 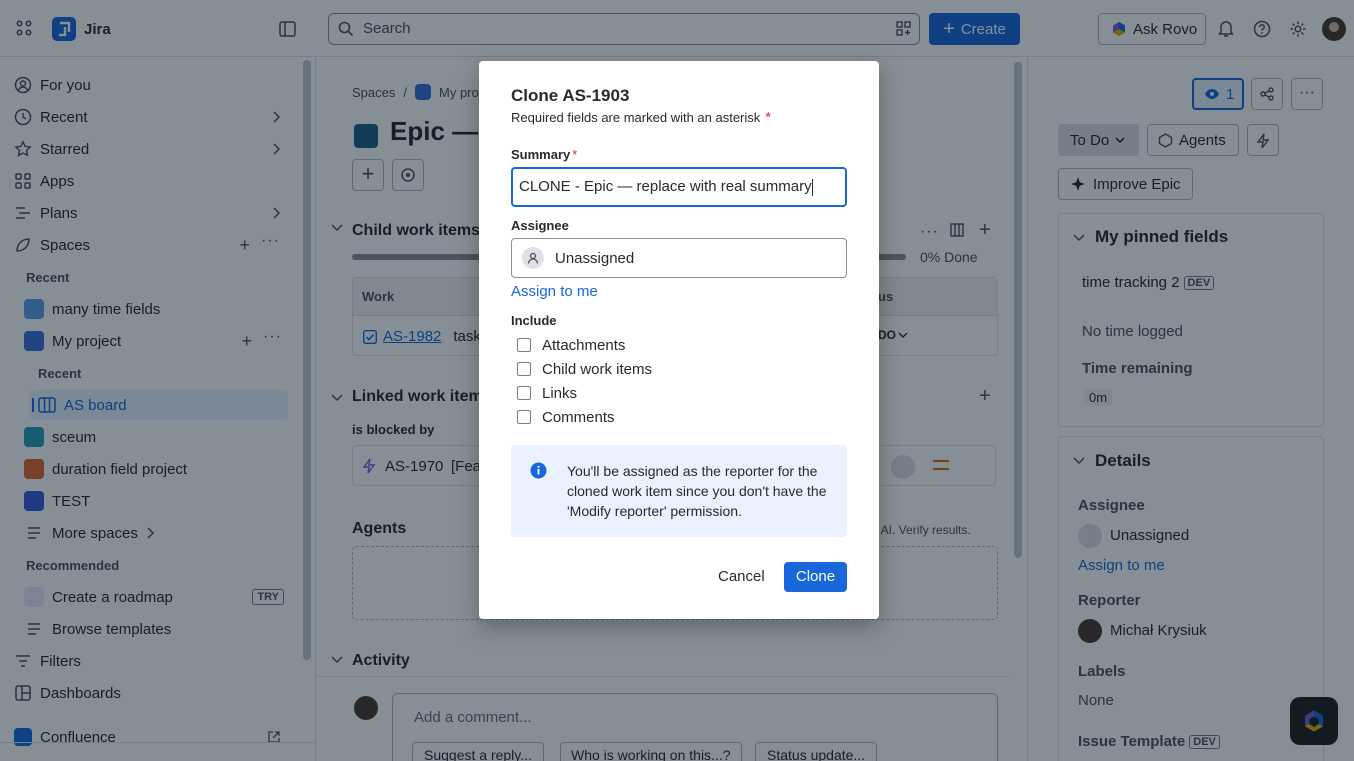 I want to click on assignee-label: Assignee, so click(x=540, y=225).